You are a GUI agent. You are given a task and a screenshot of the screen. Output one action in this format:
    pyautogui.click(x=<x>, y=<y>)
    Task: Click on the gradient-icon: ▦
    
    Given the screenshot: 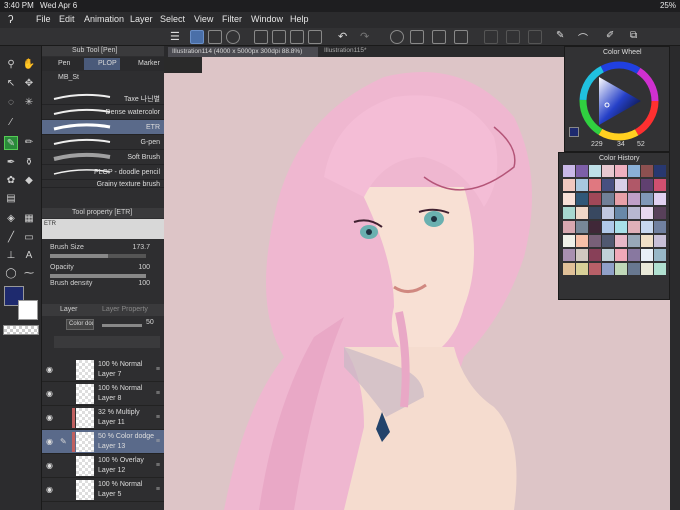 What is the action you would take?
    pyautogui.click(x=29, y=219)
    